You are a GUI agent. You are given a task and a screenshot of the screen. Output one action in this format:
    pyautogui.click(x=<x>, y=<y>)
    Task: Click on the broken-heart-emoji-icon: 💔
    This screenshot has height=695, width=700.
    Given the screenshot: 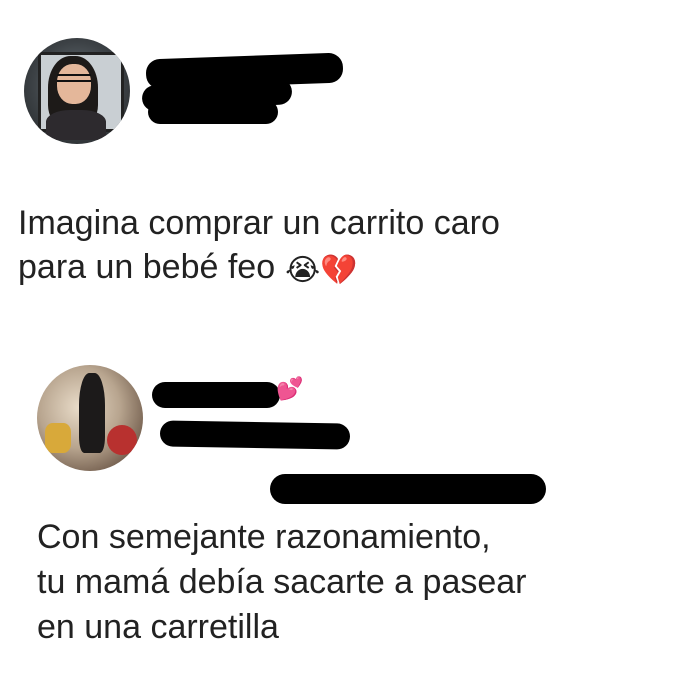 What is the action you would take?
    pyautogui.click(x=339, y=270)
    